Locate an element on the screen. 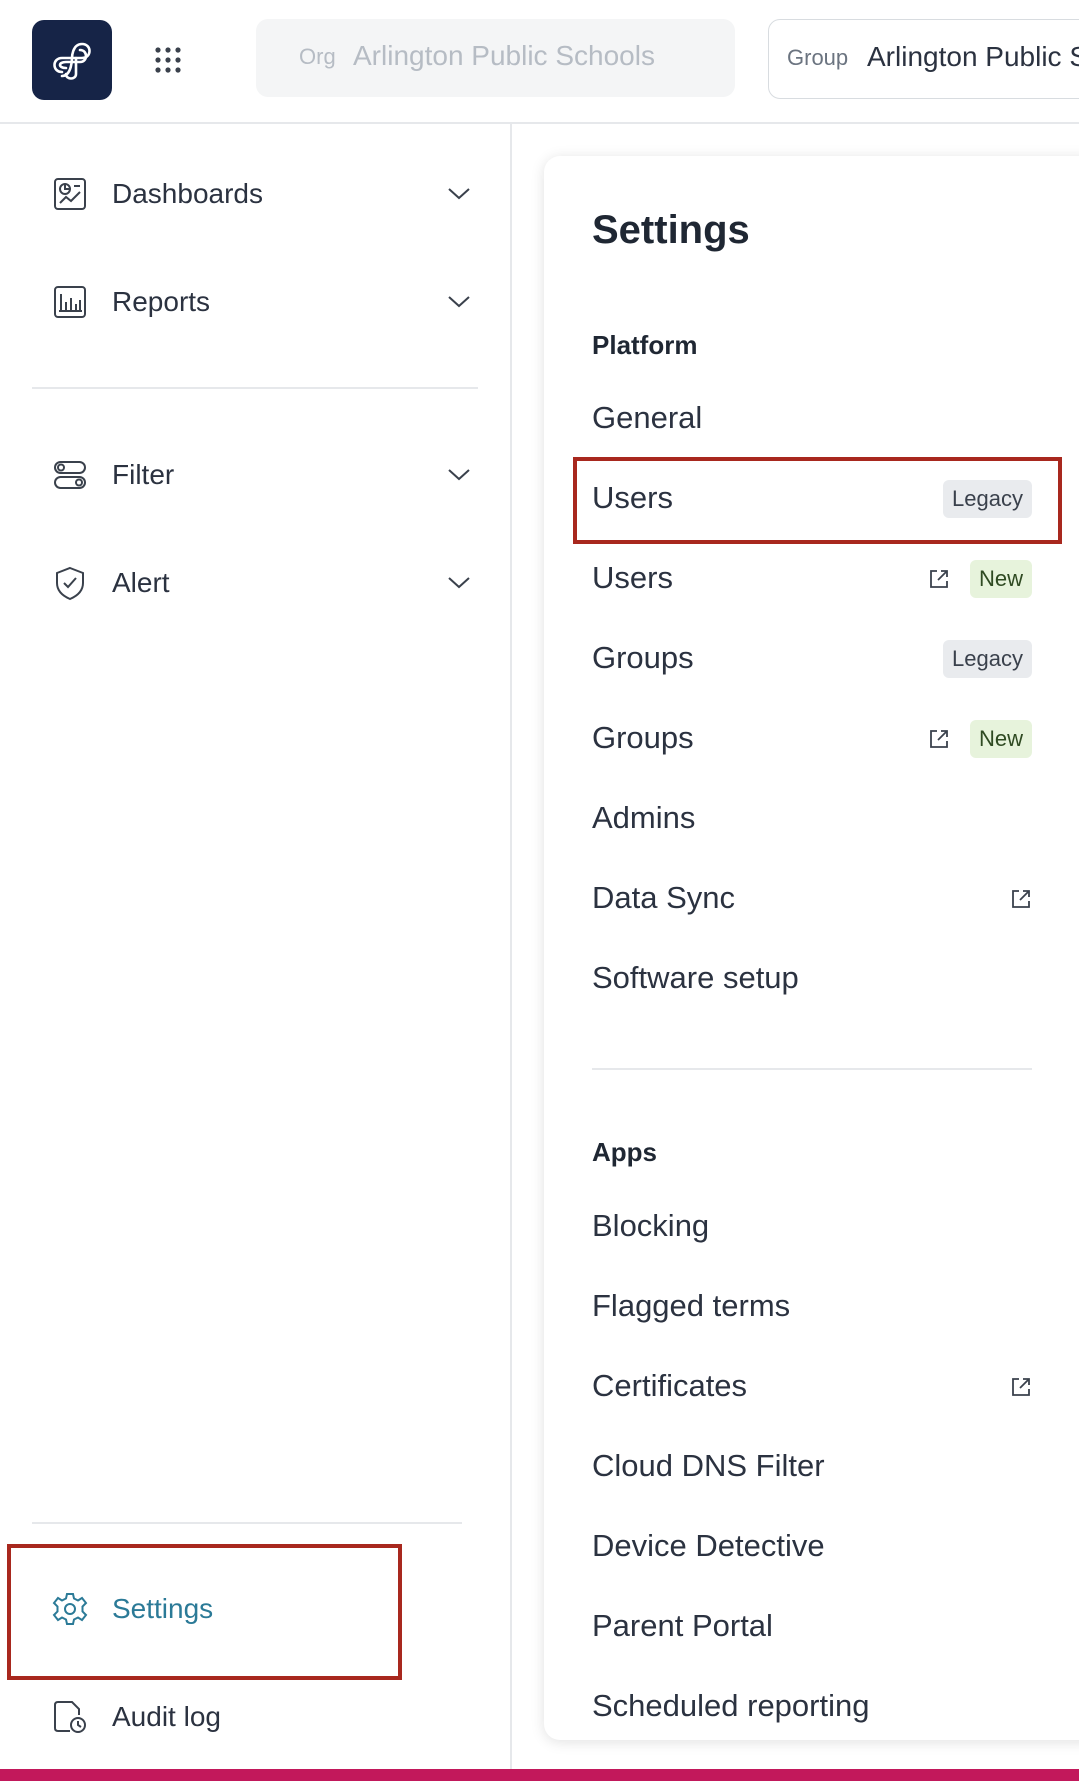 The image size is (1079, 1781). logo-icon is located at coordinates (72, 61).